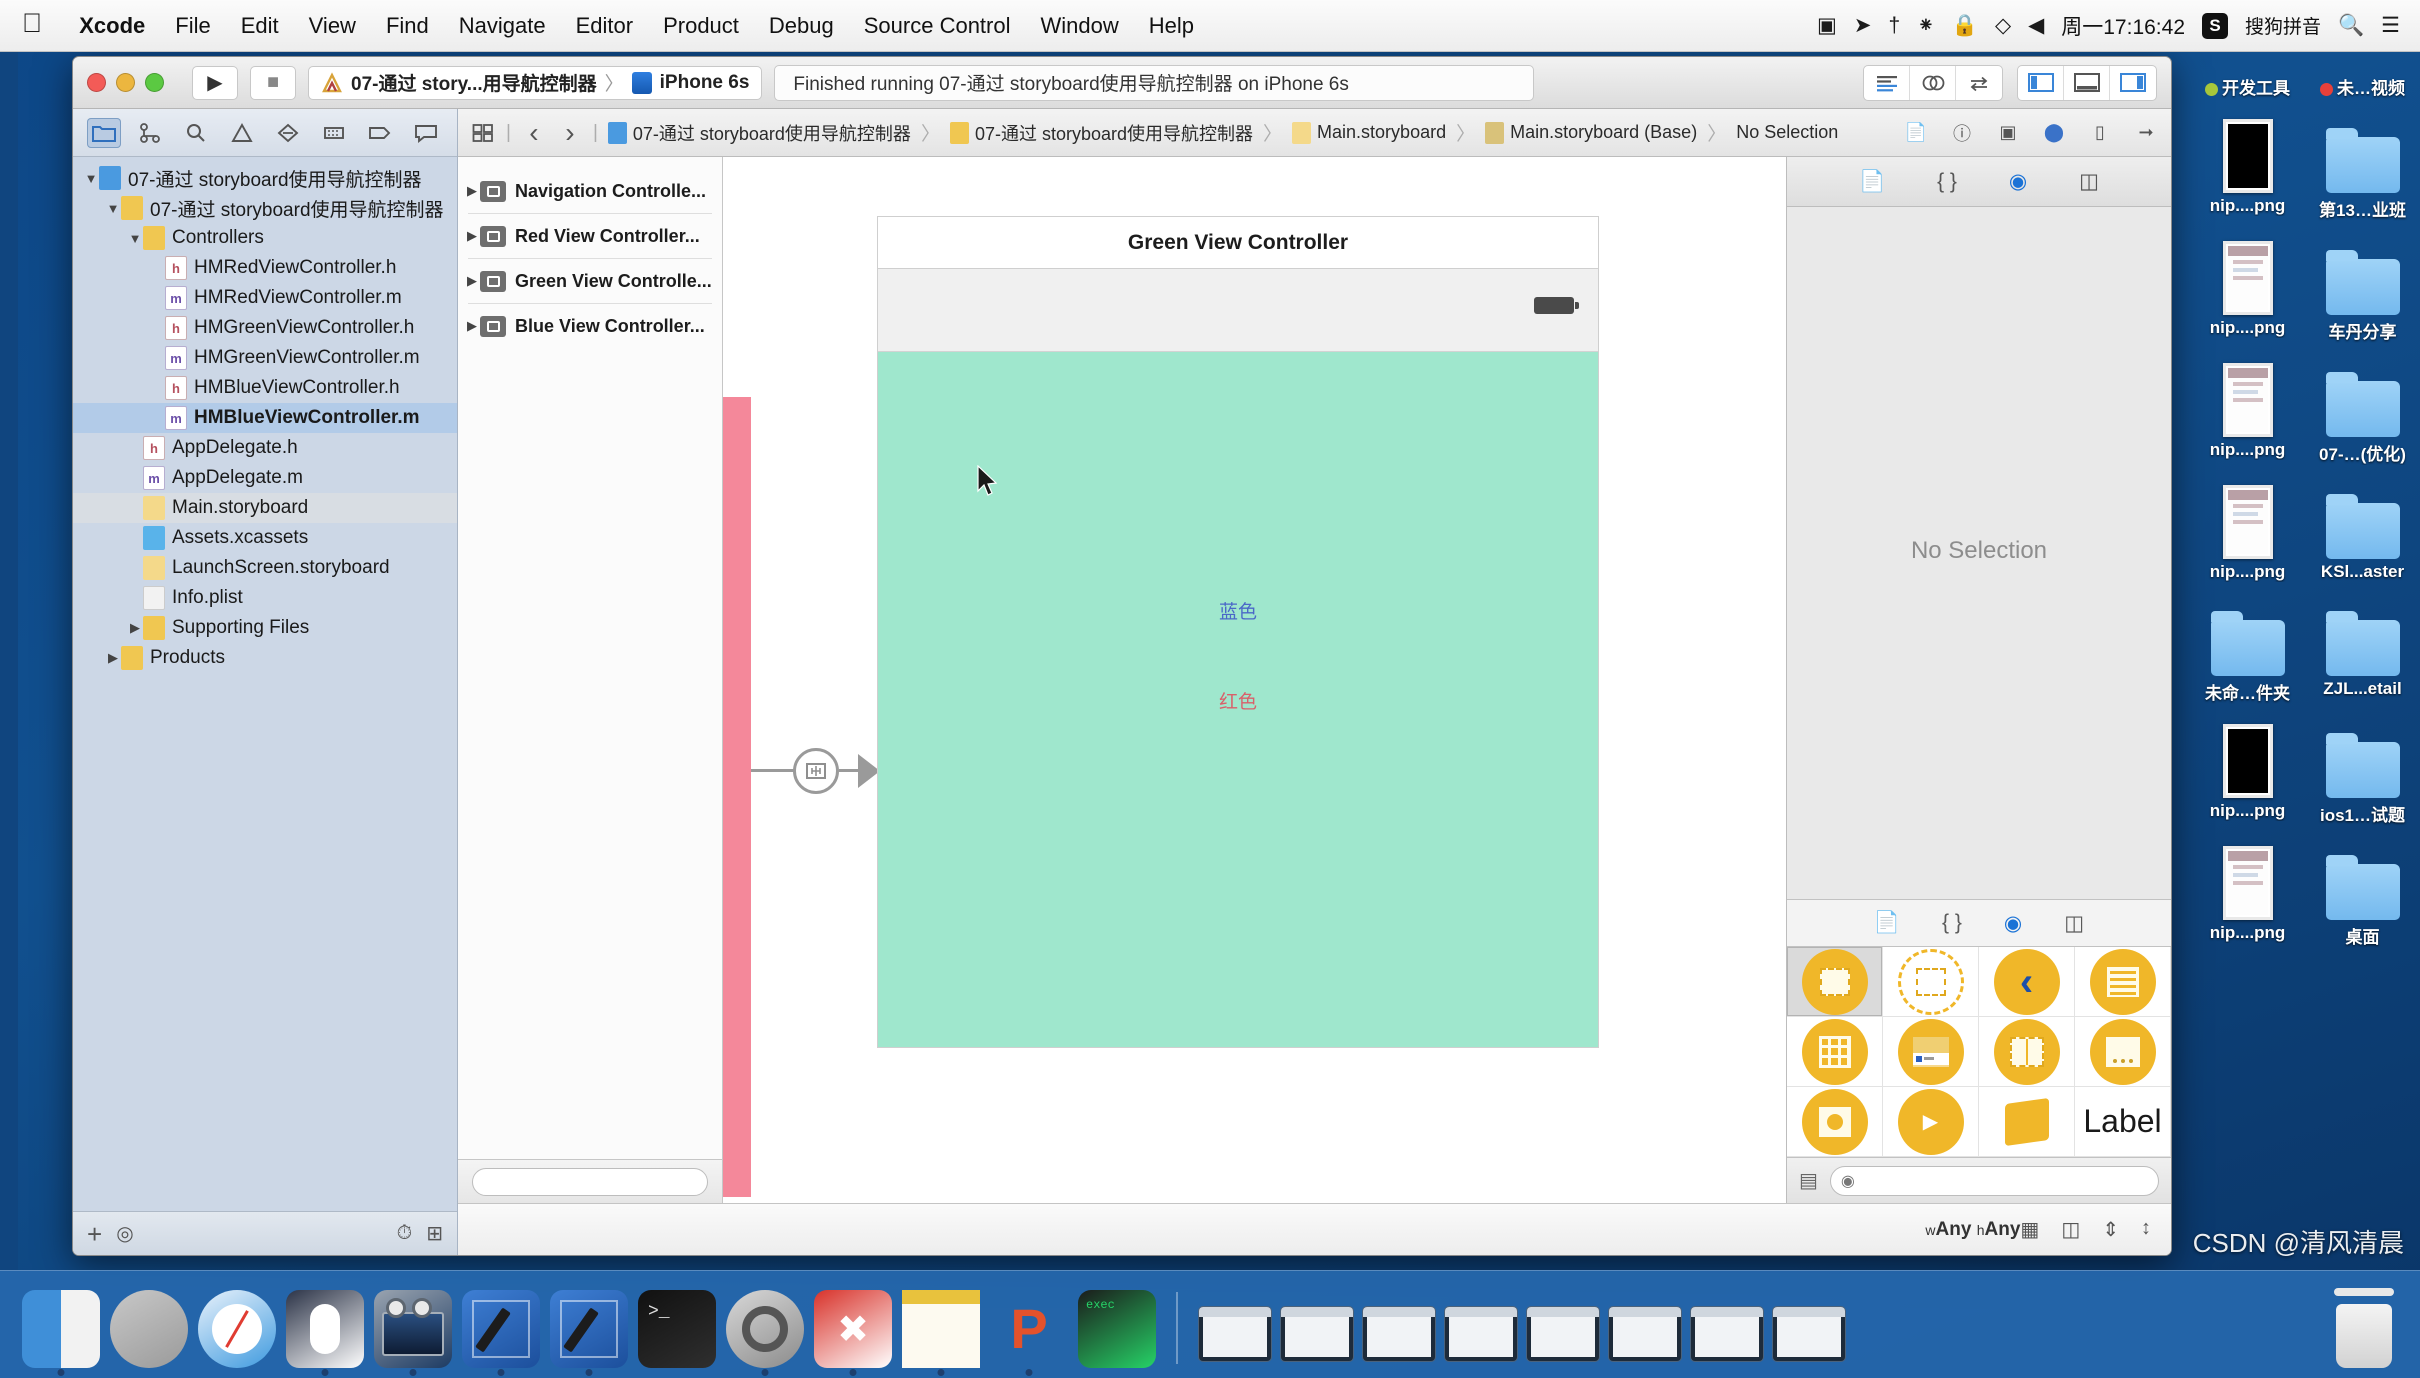  What do you see at coordinates (1117, 1329) in the screenshot?
I see `dock-item-exec-app: exec` at bounding box center [1117, 1329].